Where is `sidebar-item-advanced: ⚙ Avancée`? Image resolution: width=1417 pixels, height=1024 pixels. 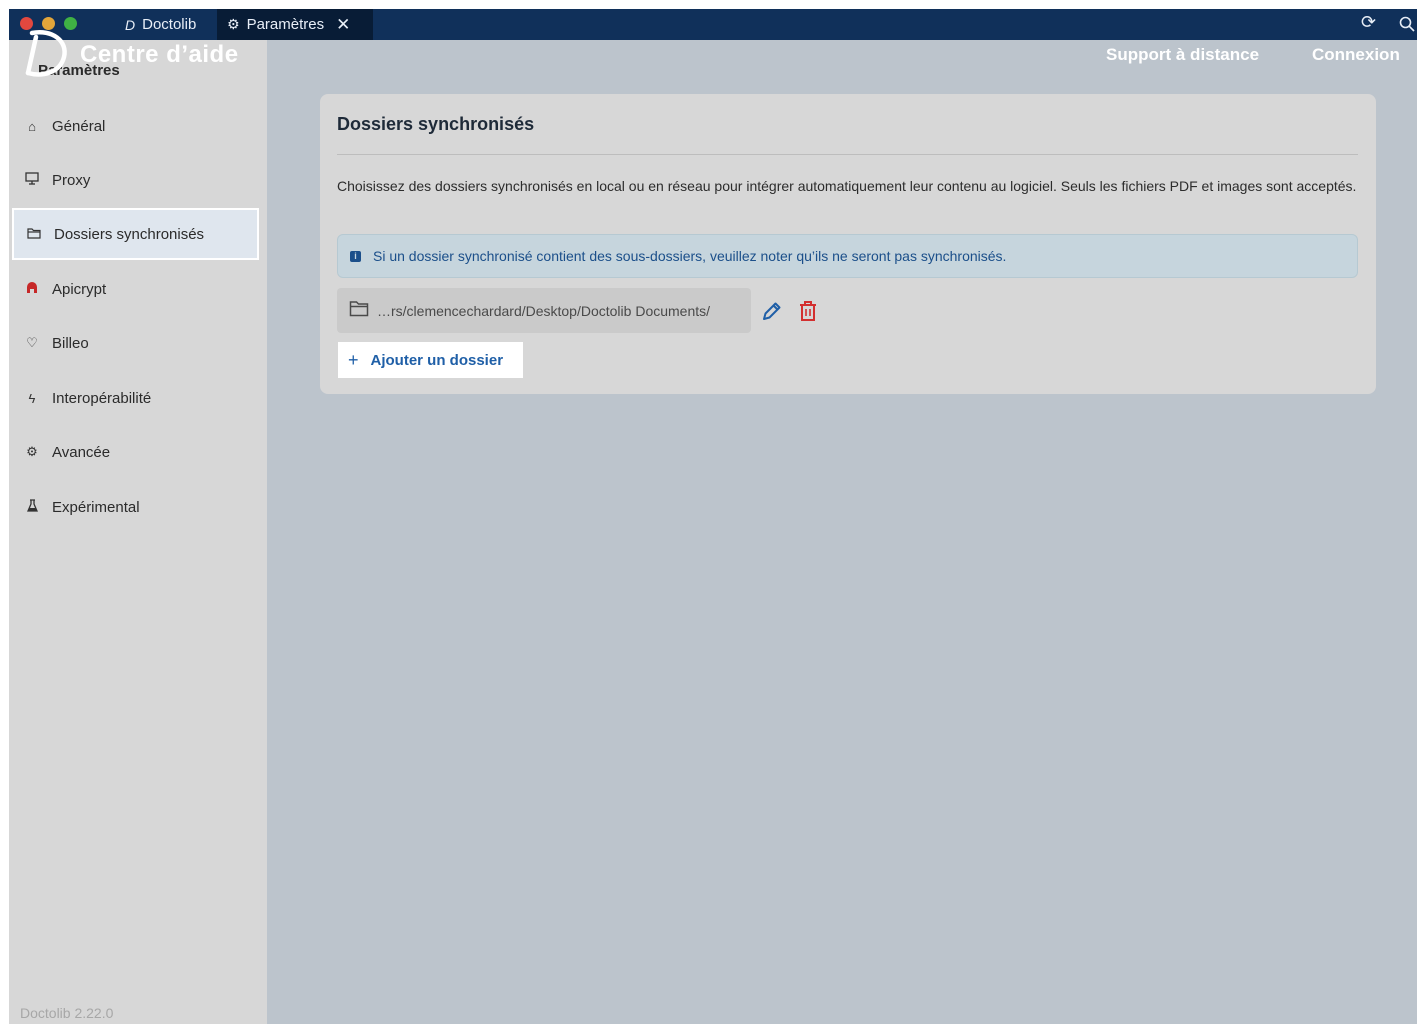
sidebar-item-advanced: ⚙ Avancée is located at coordinates (135, 452).